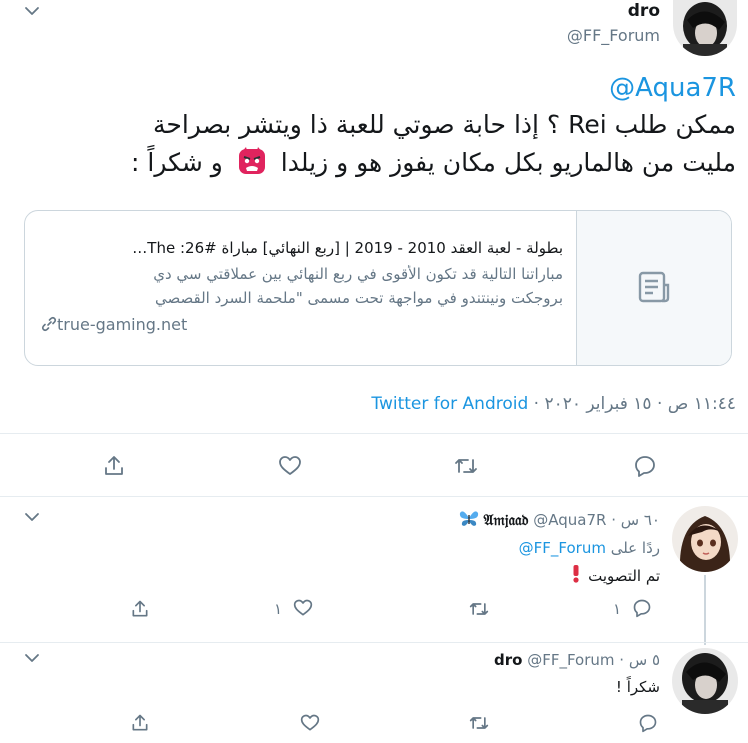 This screenshot has width=748, height=743. I want to click on reply-count: ١, so click(617, 609).